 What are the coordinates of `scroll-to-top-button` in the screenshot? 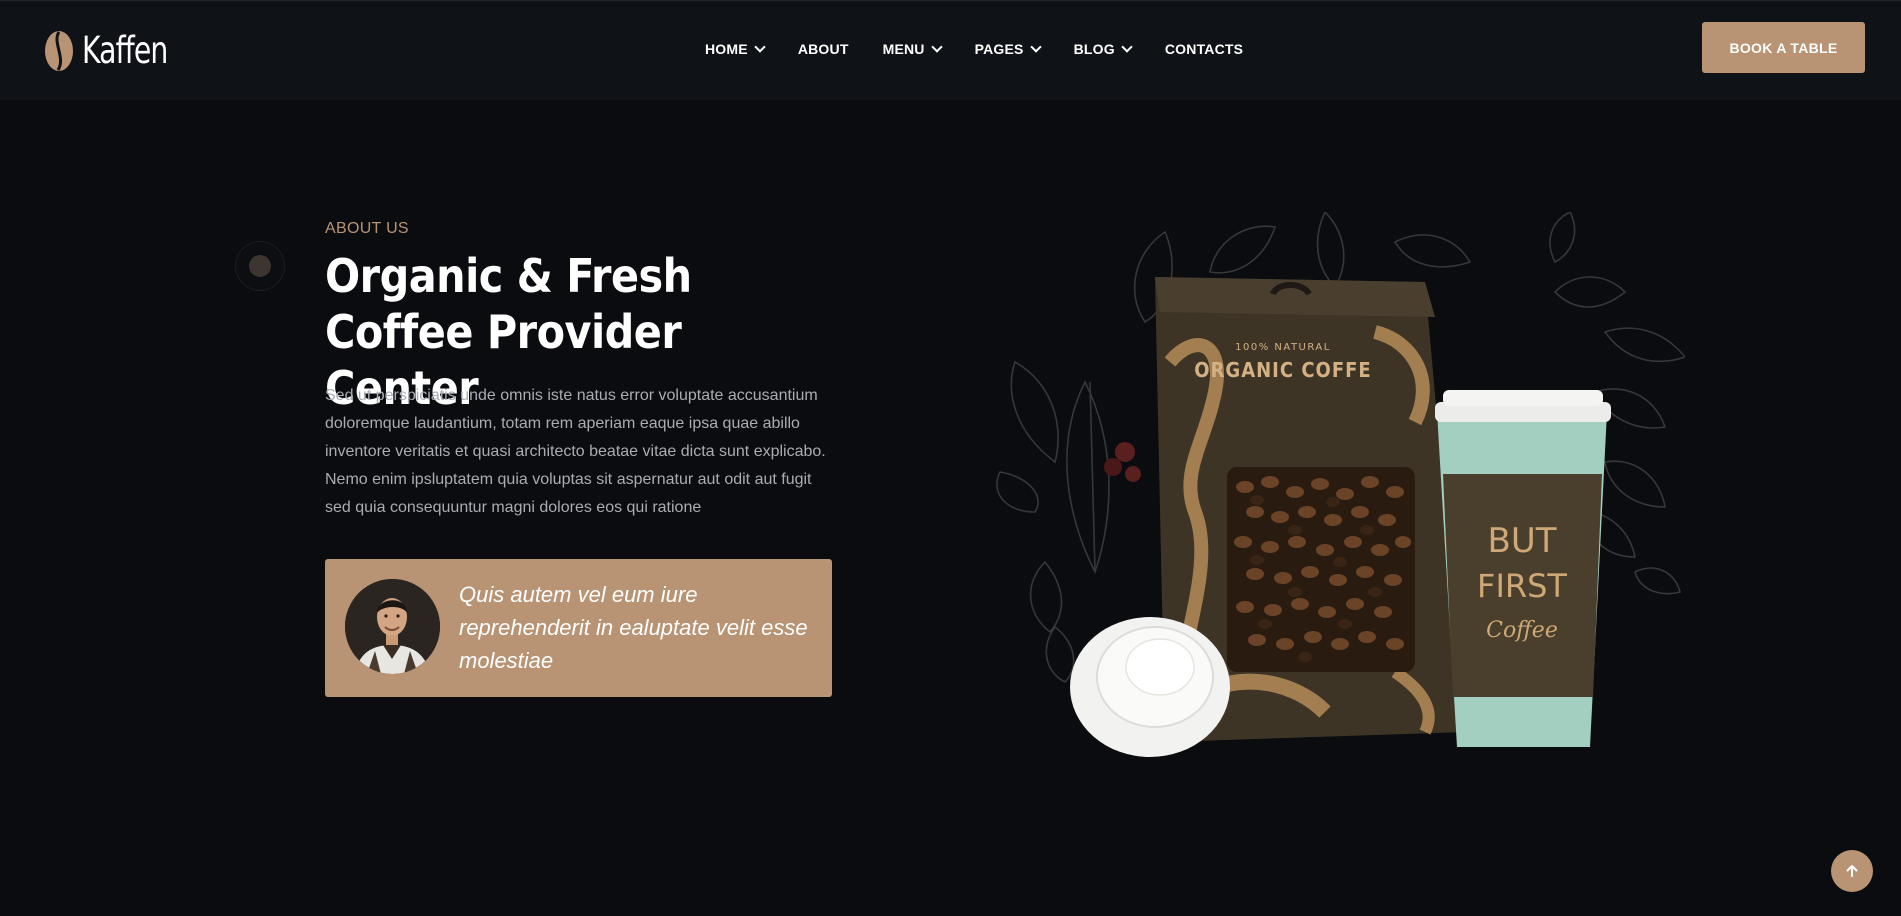 It's located at (1852, 871).